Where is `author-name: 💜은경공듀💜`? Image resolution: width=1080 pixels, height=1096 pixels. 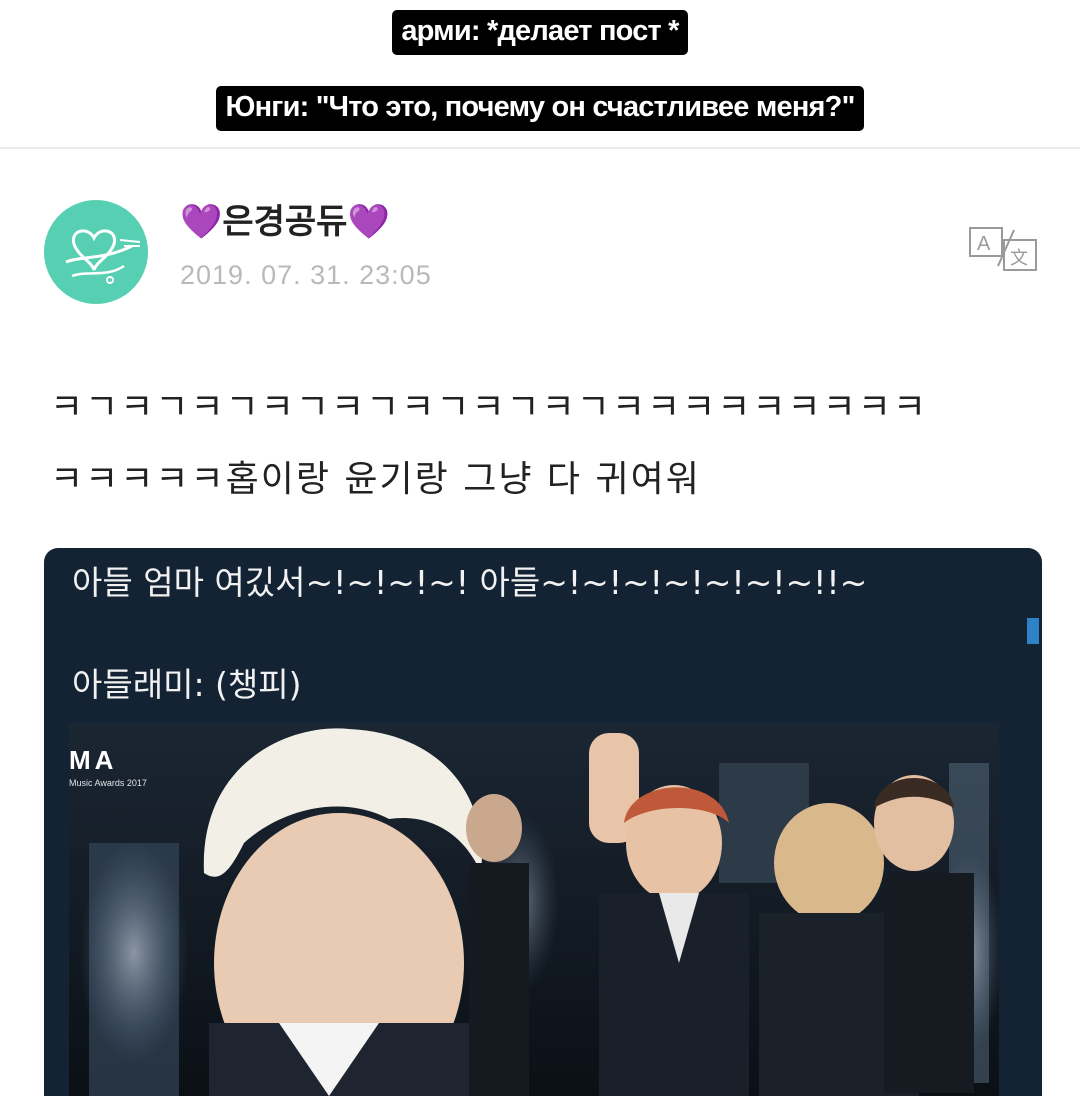
author-name: 💜은경공듀💜 is located at coordinates (285, 218).